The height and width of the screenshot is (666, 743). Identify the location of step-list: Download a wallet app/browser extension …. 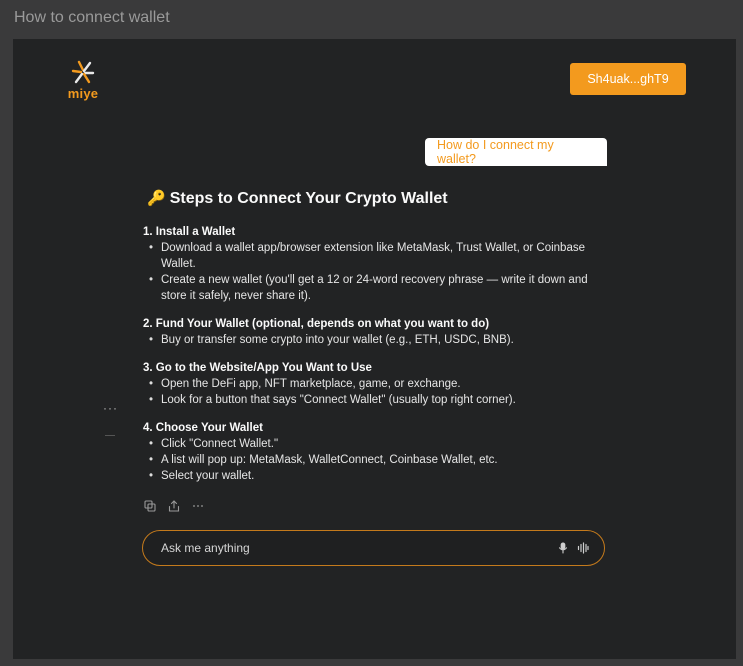
(378, 272).